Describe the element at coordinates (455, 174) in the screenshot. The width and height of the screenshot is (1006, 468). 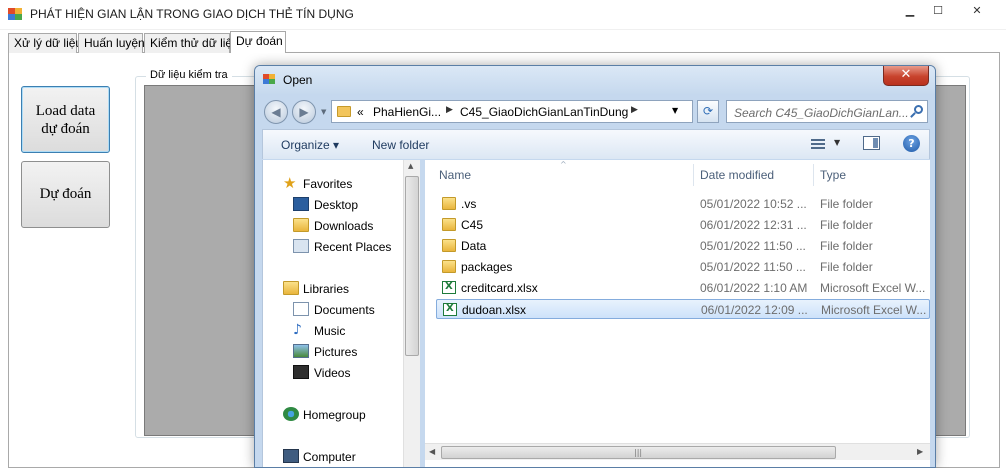
I see `column-header-name: Name` at that location.